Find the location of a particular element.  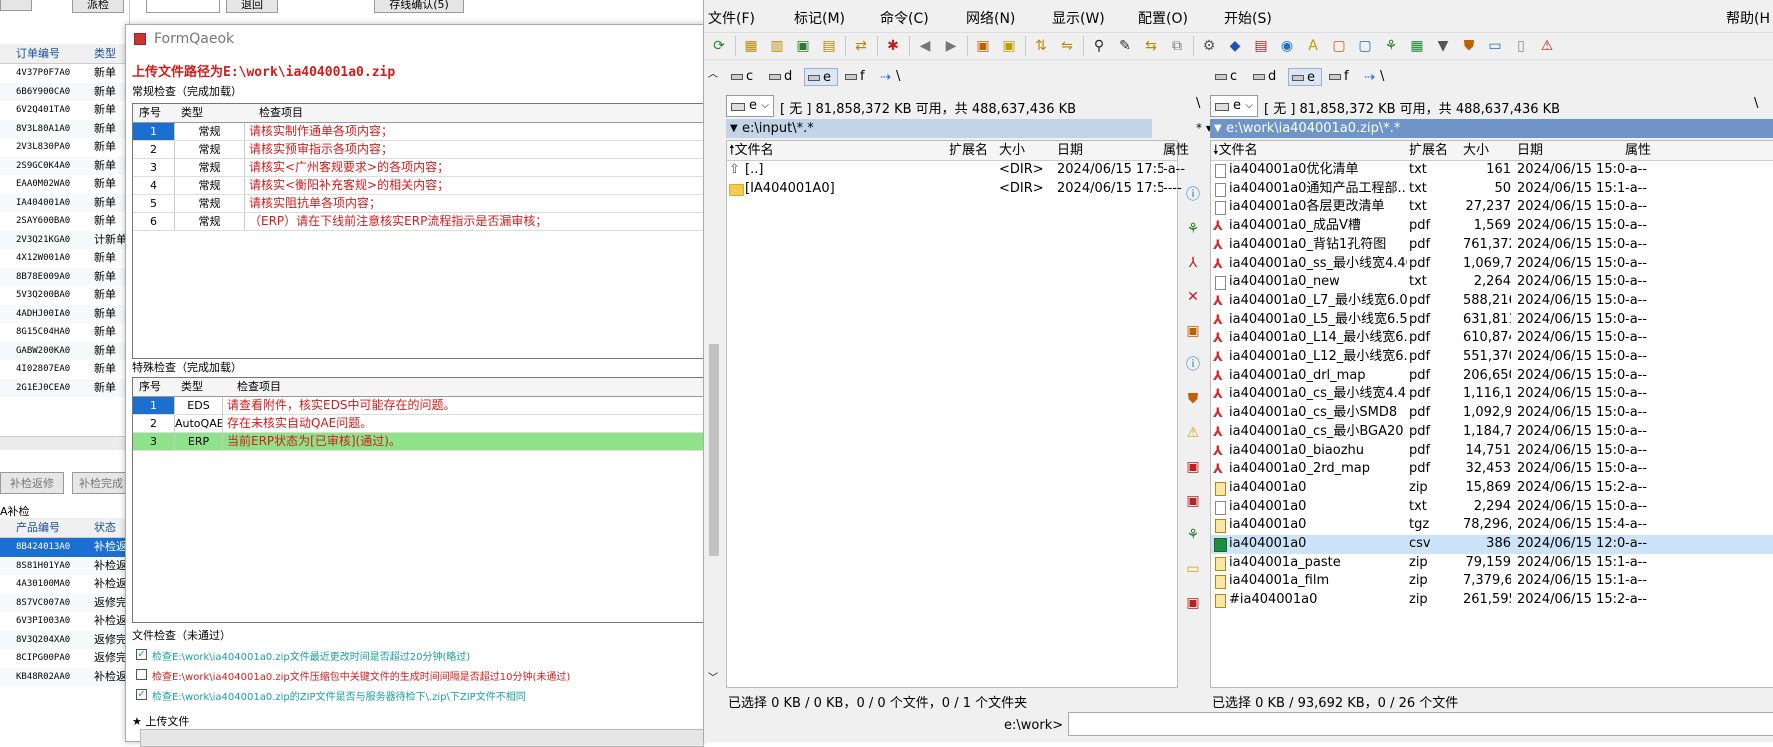

file-row: ia404001a0 zip 15,869 2024/06/15 15:22 -a-- is located at coordinates (1492, 488).